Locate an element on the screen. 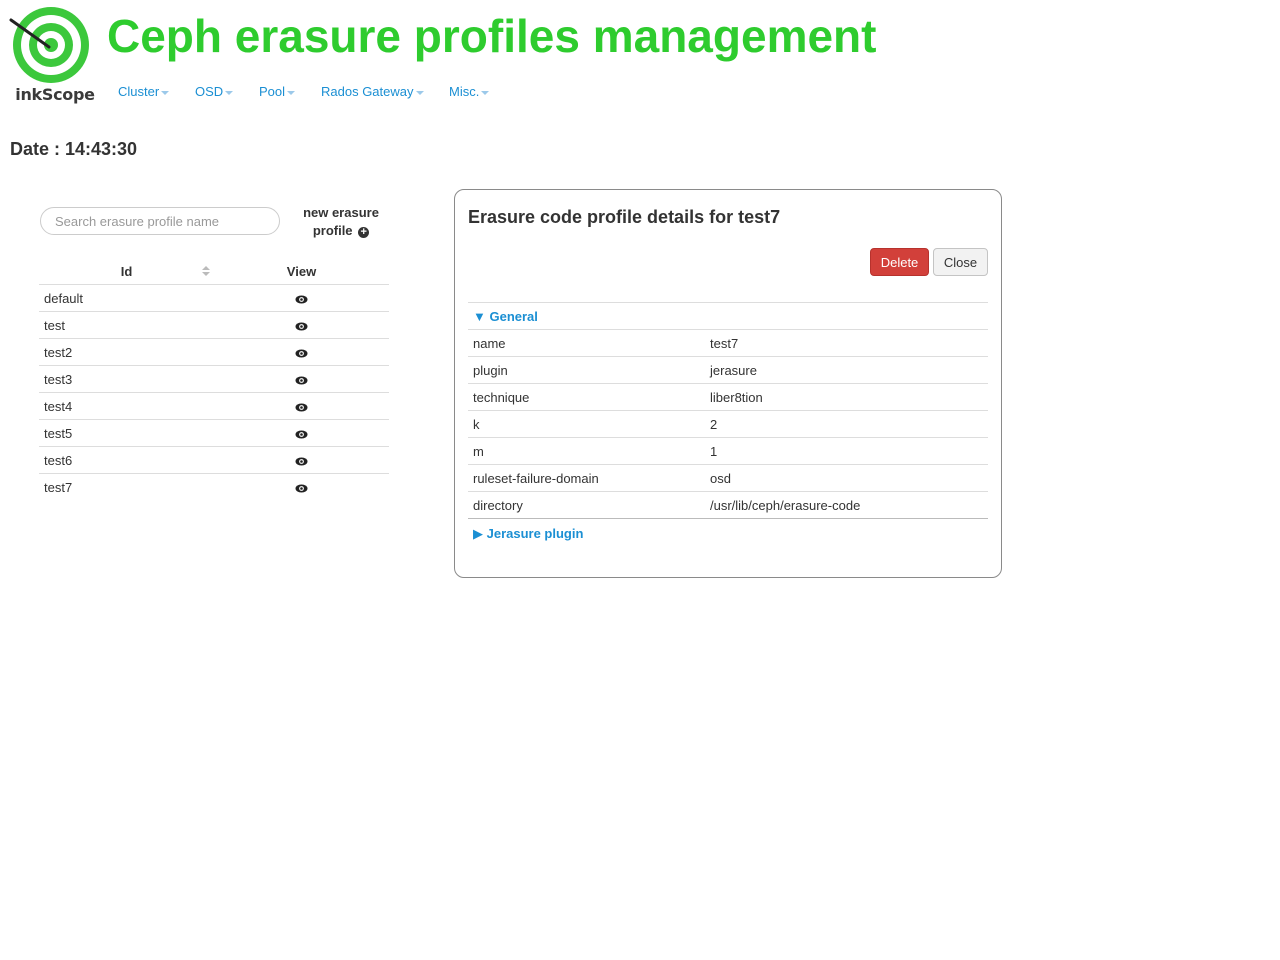 This screenshot has height=960, width=1280. table-row: test5 is located at coordinates (214, 433).